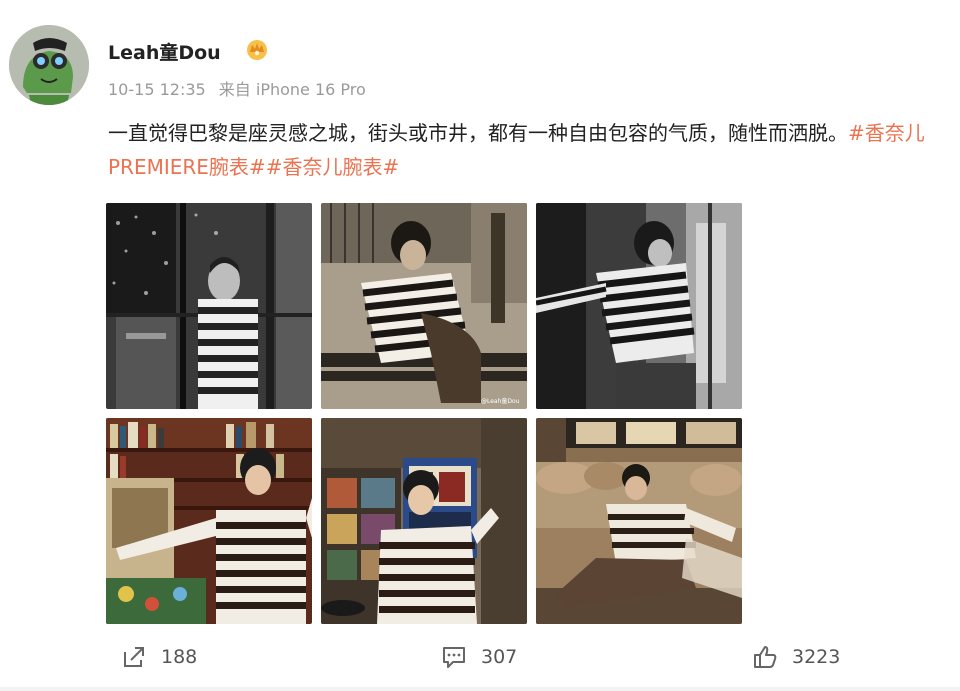  I want to click on divider, so click(480, 689).